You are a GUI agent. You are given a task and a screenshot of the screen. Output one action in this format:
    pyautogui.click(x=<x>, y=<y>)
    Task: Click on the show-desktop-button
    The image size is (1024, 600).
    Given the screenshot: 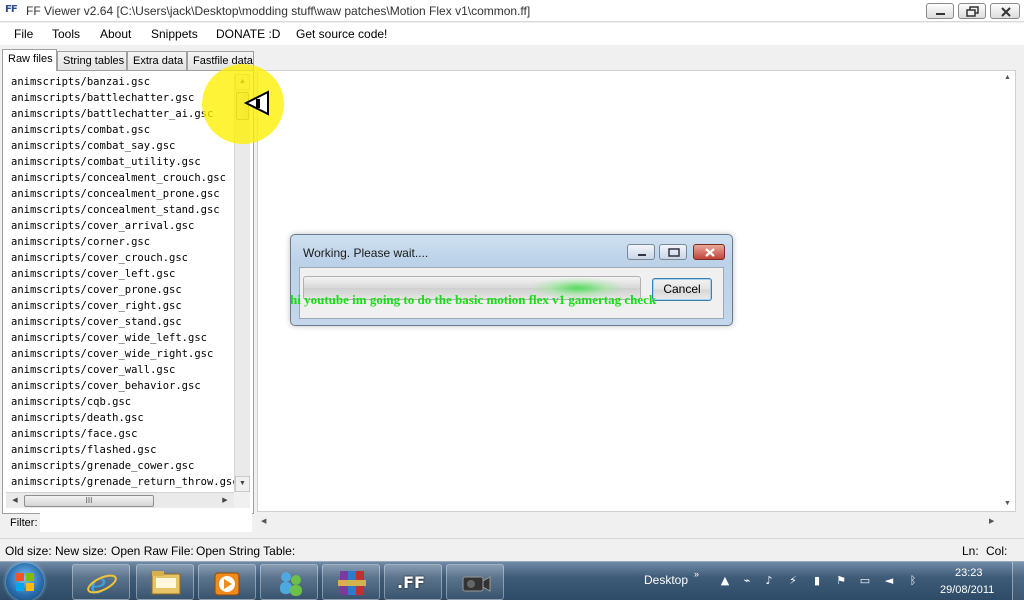 What is the action you would take?
    pyautogui.click(x=1018, y=581)
    